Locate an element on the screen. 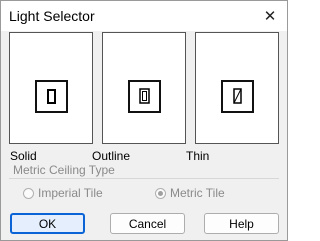  imperial-tile-radio: Imperial Tile is located at coordinates (63, 193).